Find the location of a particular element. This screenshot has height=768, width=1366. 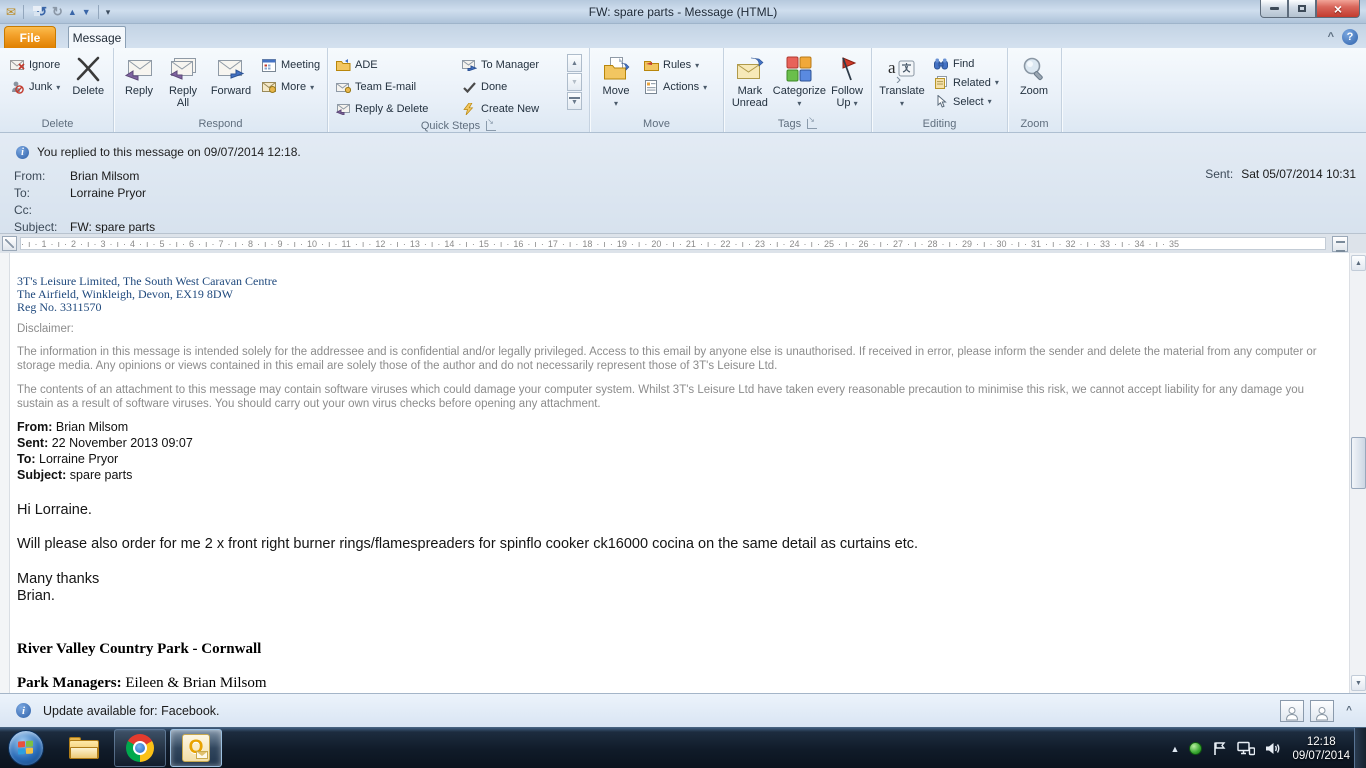

show-desktop-button is located at coordinates (1360, 748).